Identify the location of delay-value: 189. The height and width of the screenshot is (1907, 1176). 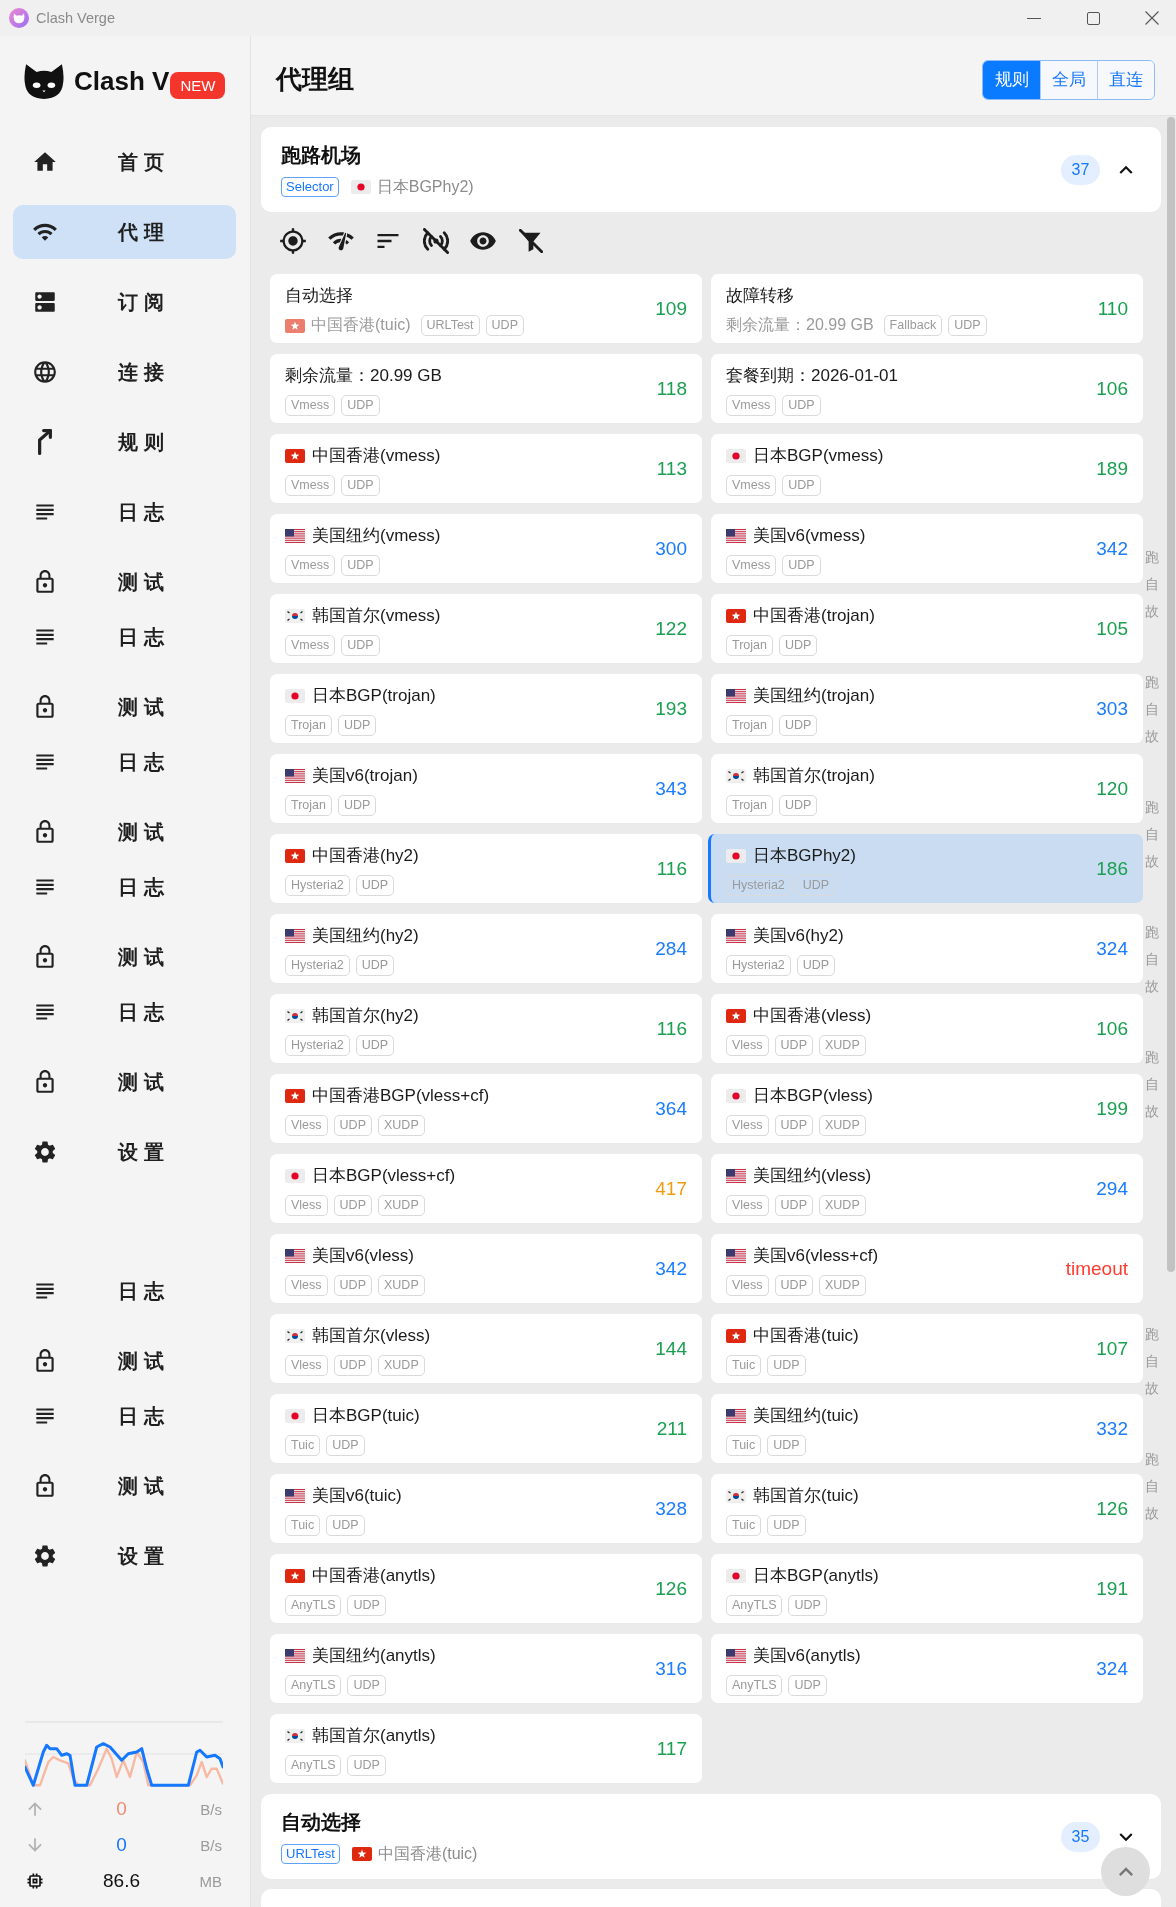
(1112, 468).